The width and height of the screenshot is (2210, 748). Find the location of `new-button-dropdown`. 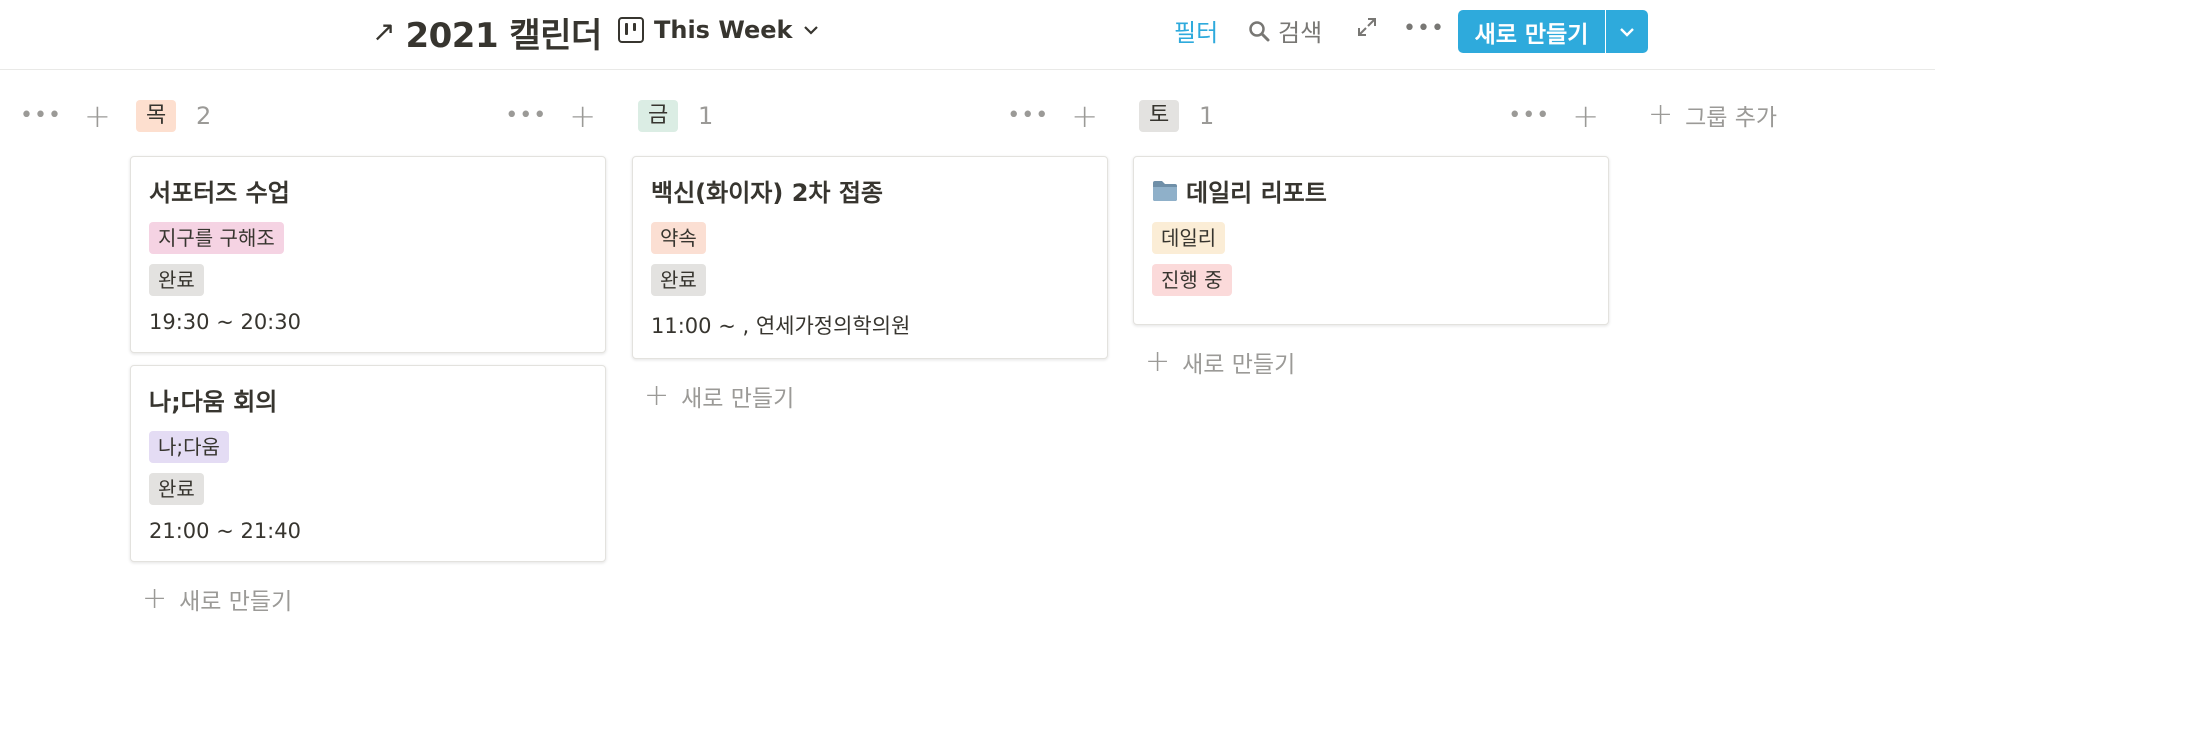

new-button-dropdown is located at coordinates (1627, 31).